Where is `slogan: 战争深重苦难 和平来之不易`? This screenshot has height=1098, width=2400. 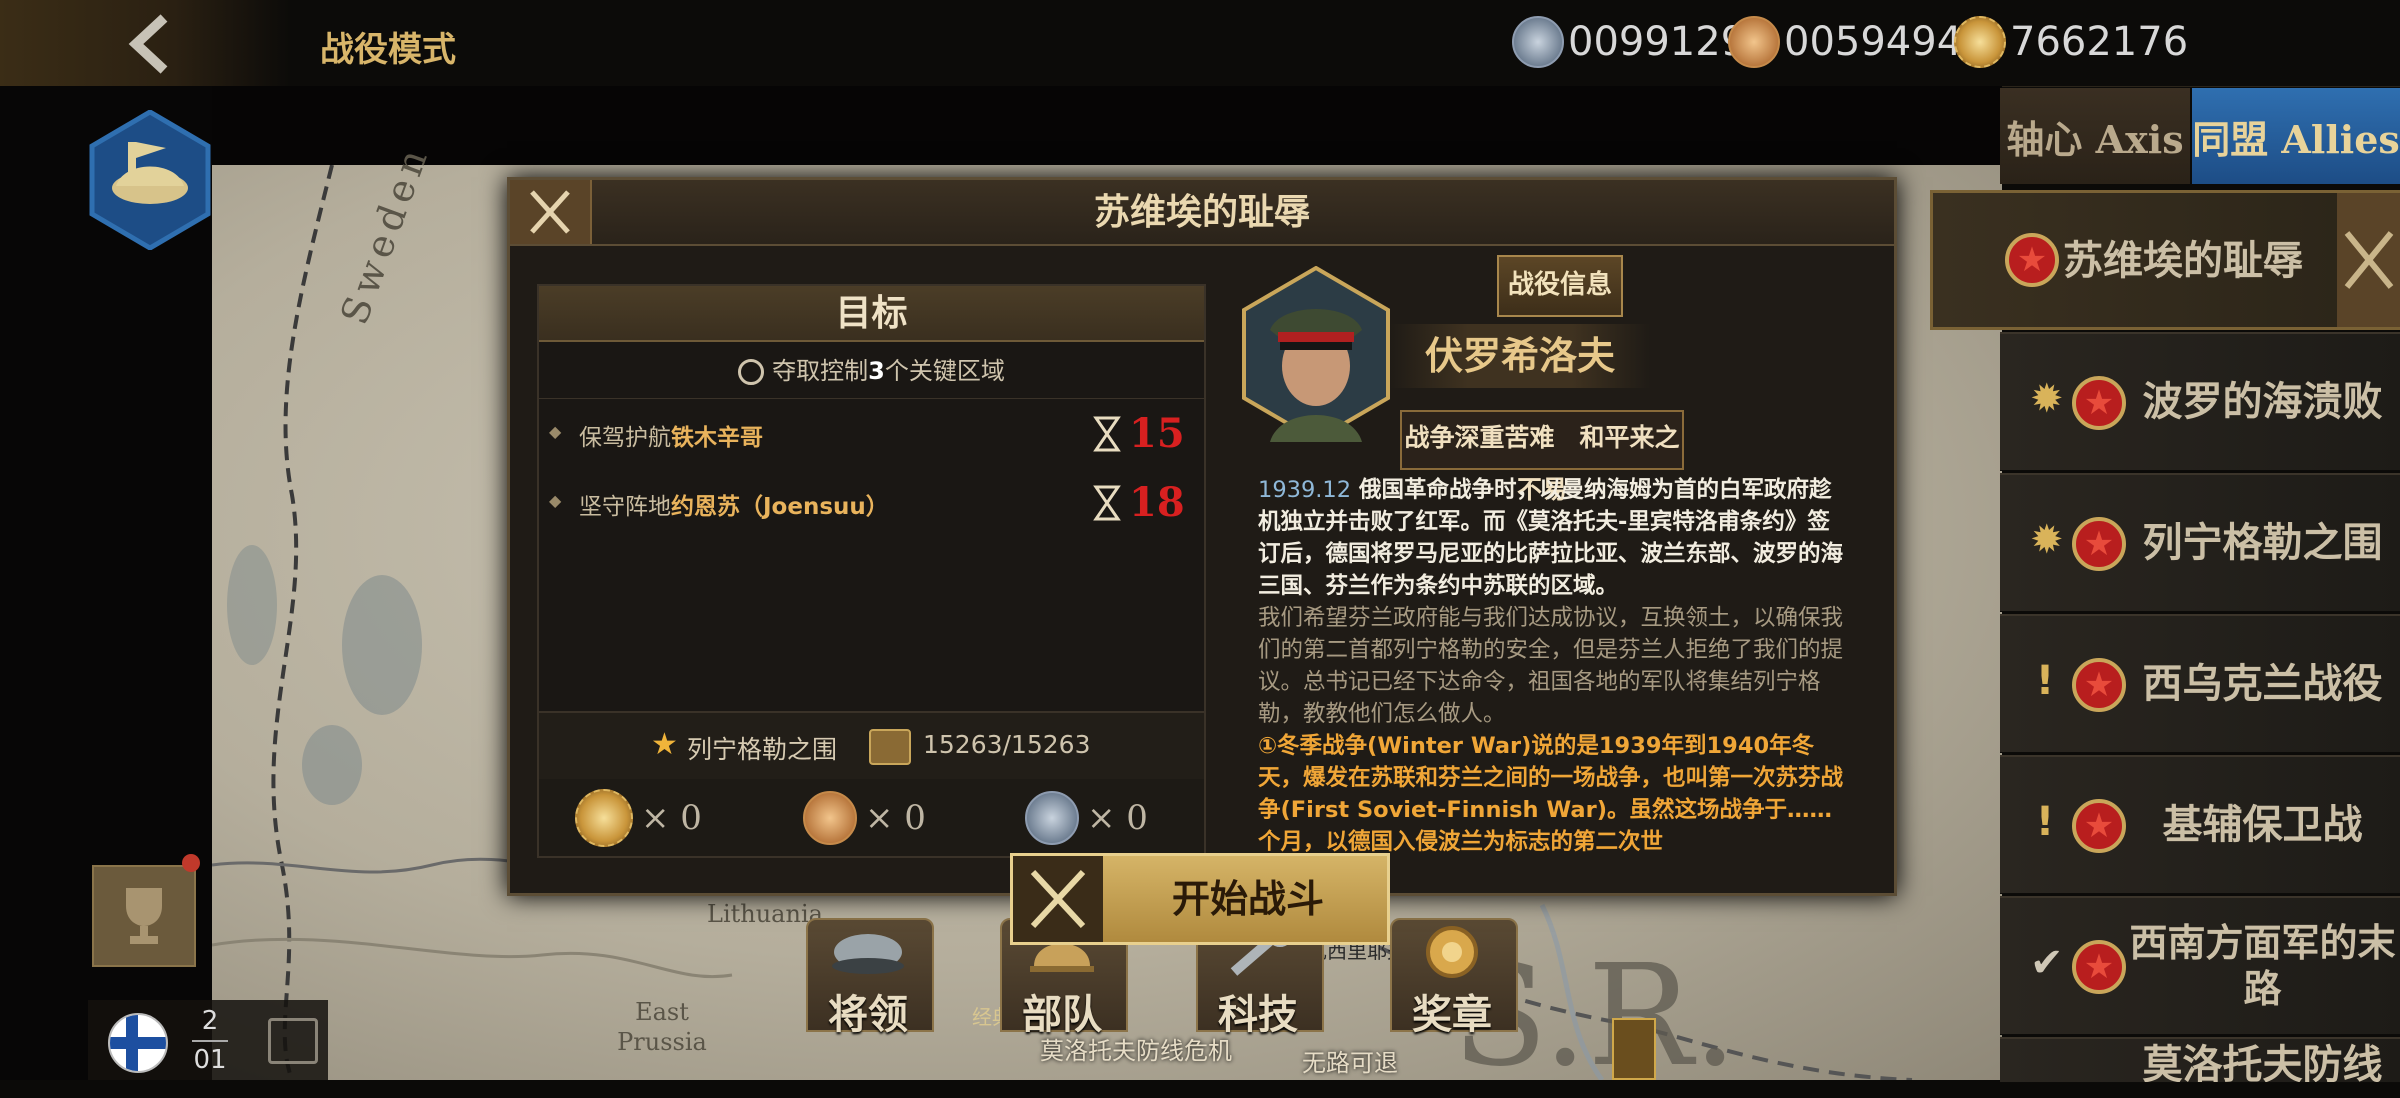 slogan: 战争深重苦难 和平来之不易 is located at coordinates (1542, 457).